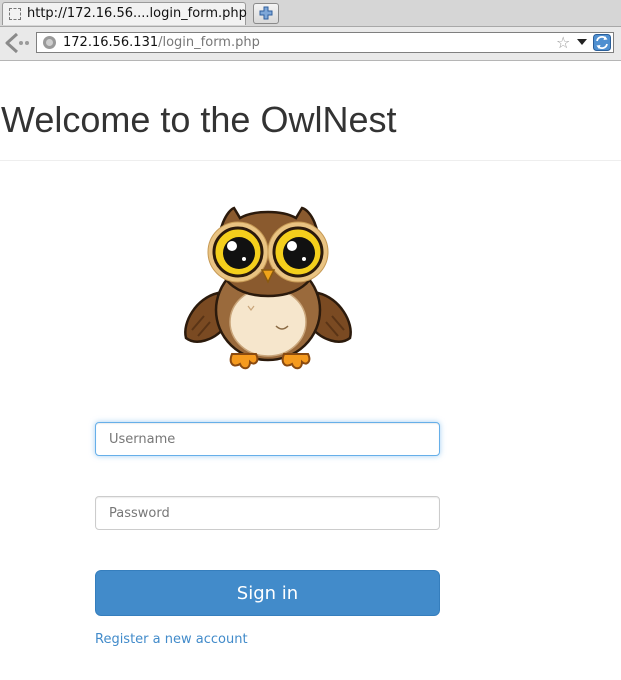 Image resolution: width=621 pixels, height=680 pixels. I want to click on navigation-toolbar: 172.16.56.131/login_form.php ☆, so click(310, 44).